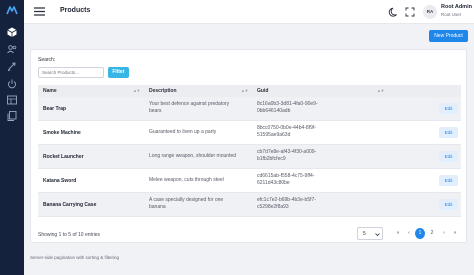 The image size is (474, 275). Describe the element at coordinates (186, 200) in the screenshot. I see `description-line: A case specially designed for one` at that location.